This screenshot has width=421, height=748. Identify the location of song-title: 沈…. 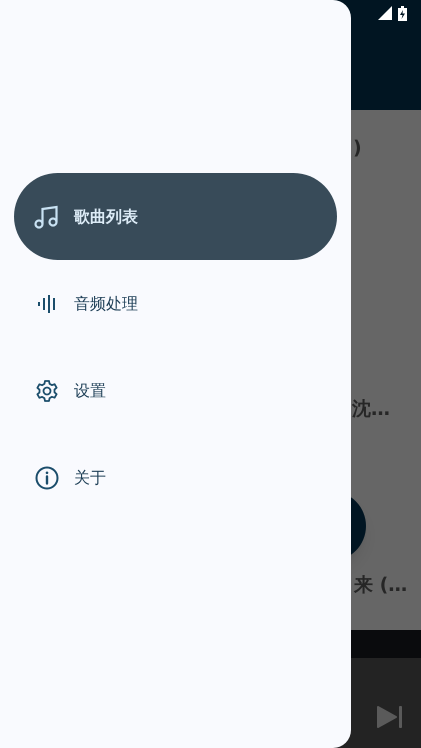
(371, 409).